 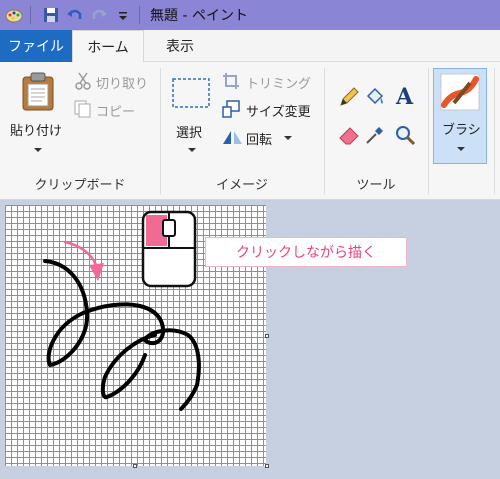 I want to click on copy-icon, so click(x=83, y=111).